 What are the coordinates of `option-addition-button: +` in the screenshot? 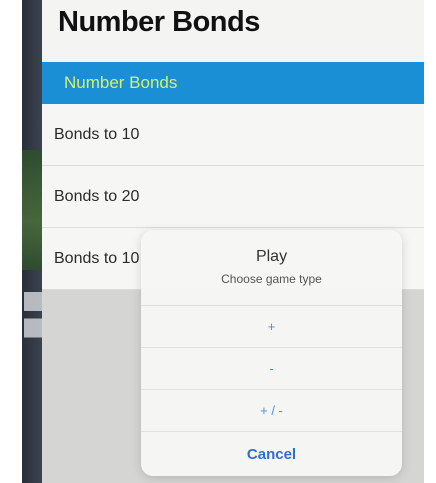 It's located at (271, 327).